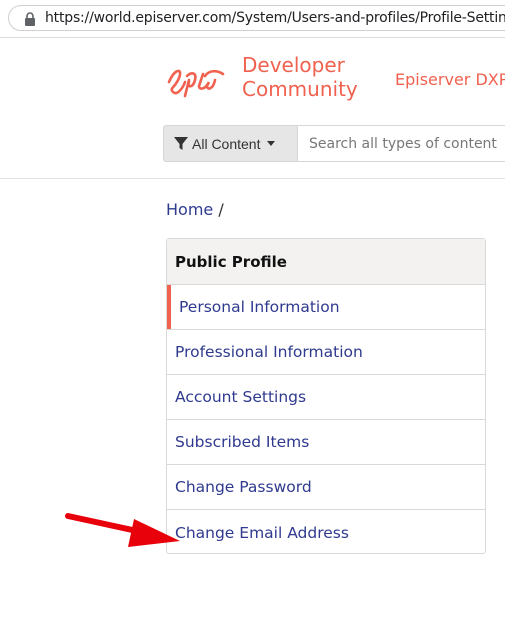  What do you see at coordinates (326, 352) in the screenshot?
I see `menu-item-professional-information: Professional Information` at bounding box center [326, 352].